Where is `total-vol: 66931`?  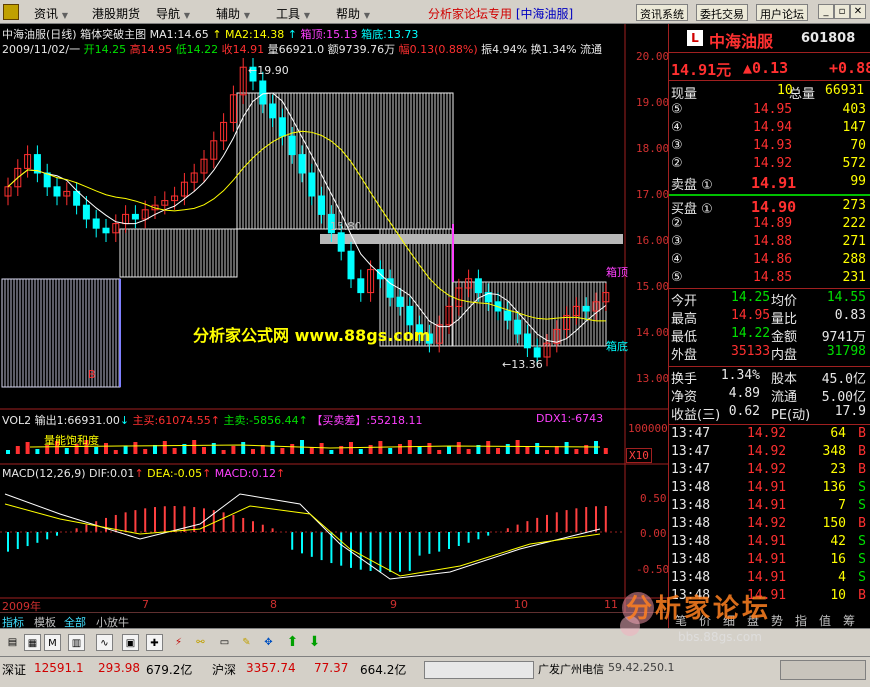 total-vol: 66931 is located at coordinates (845, 90).